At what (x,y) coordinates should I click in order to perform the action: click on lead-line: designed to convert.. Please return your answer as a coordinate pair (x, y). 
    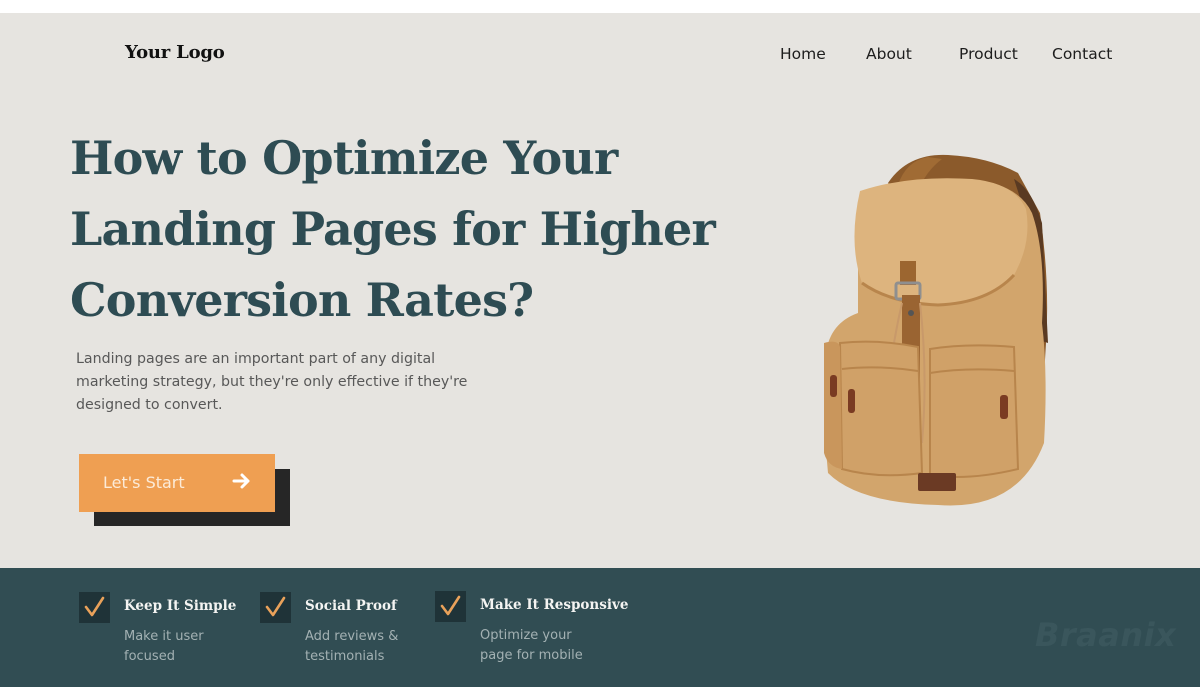
    Looking at the image, I should click on (149, 405).